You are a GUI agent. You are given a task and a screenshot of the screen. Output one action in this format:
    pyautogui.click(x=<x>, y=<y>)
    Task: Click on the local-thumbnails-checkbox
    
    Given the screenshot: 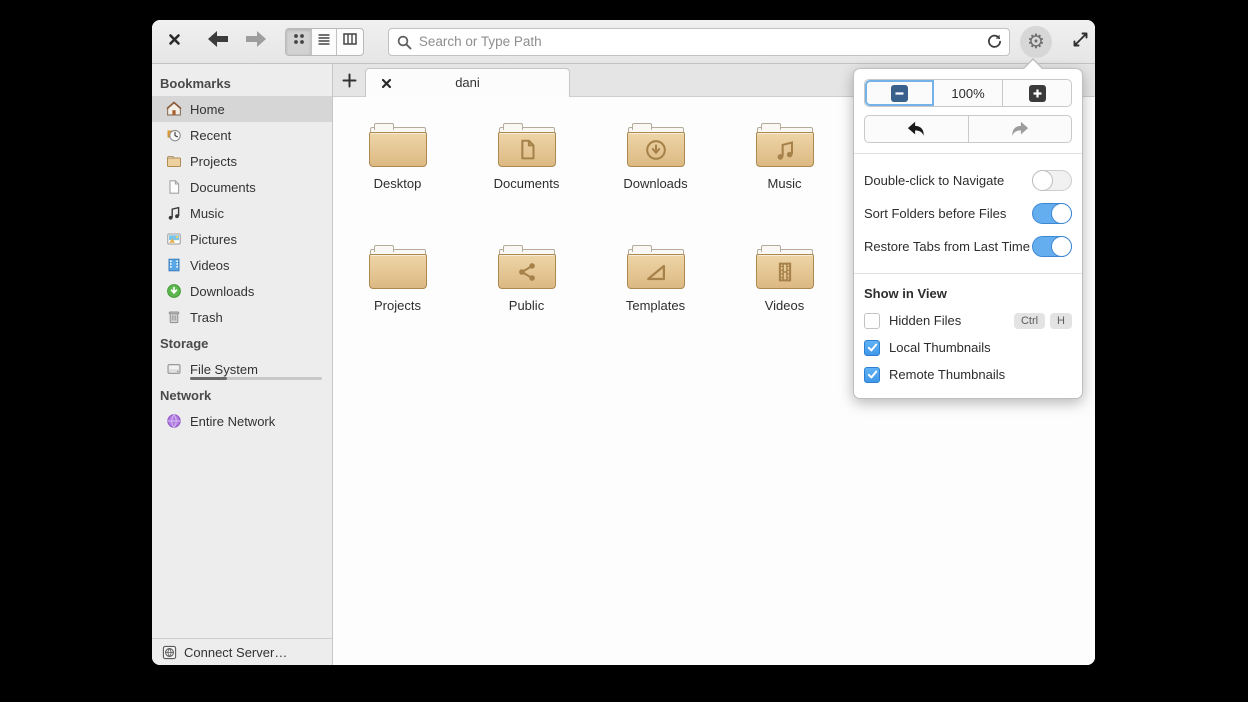 What is the action you would take?
    pyautogui.click(x=872, y=347)
    